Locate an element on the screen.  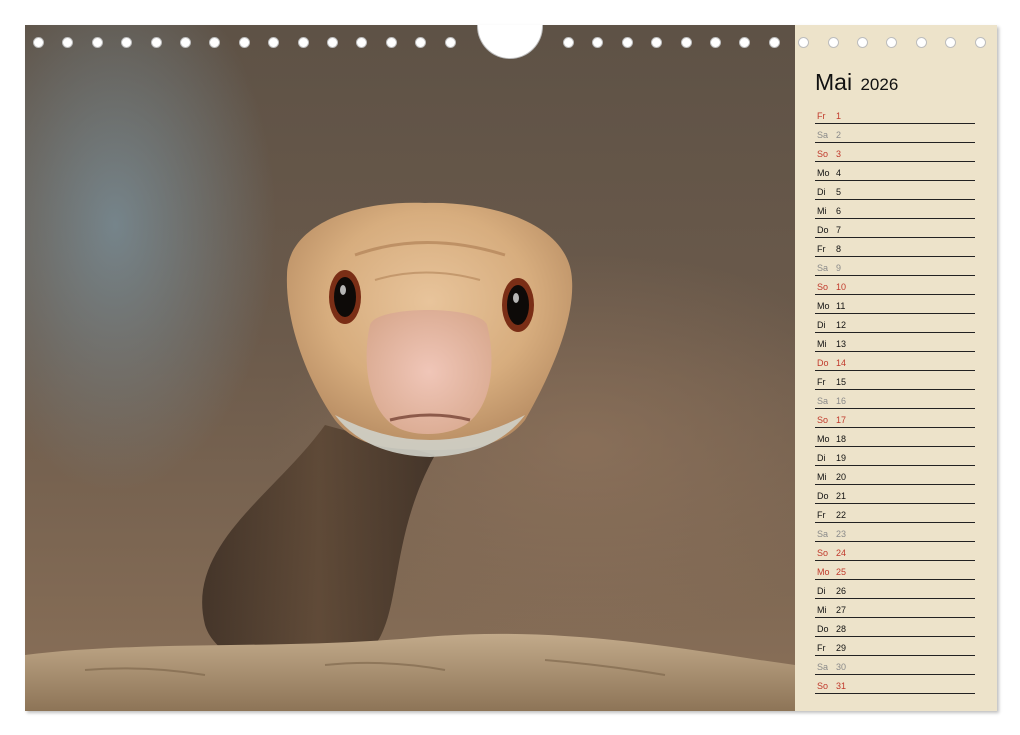
day-number: 26 is located at coordinates (841, 591).